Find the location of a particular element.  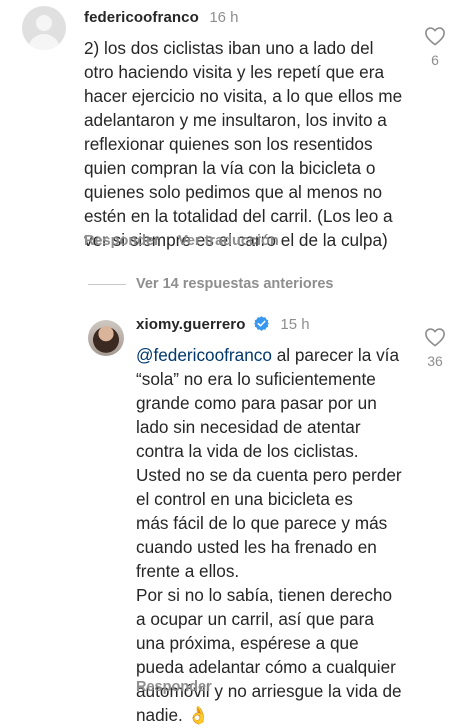

mention-link: @federicoofranco is located at coordinates (204, 355).